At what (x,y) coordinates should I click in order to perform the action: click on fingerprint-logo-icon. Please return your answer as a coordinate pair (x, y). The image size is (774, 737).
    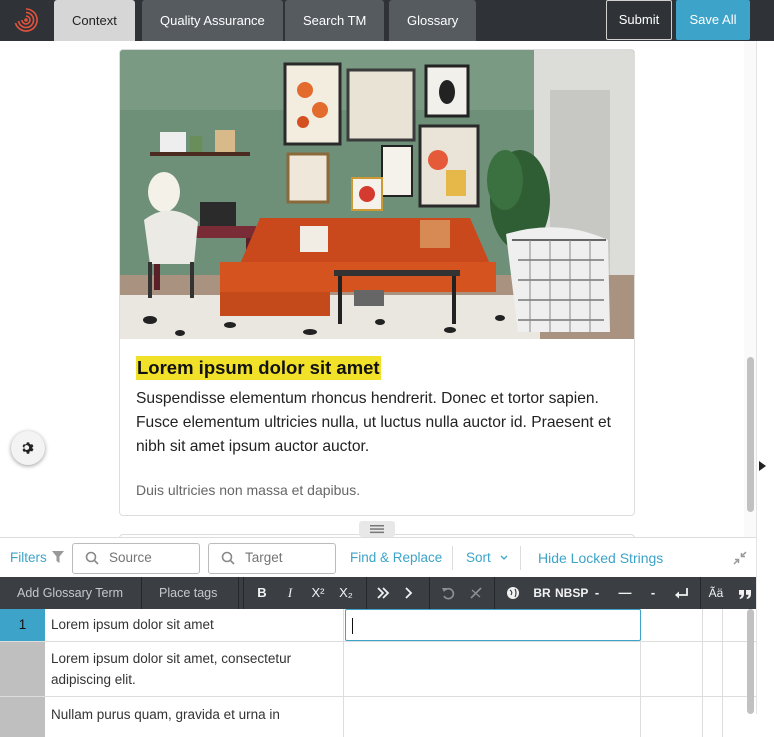
    Looking at the image, I should click on (26, 20).